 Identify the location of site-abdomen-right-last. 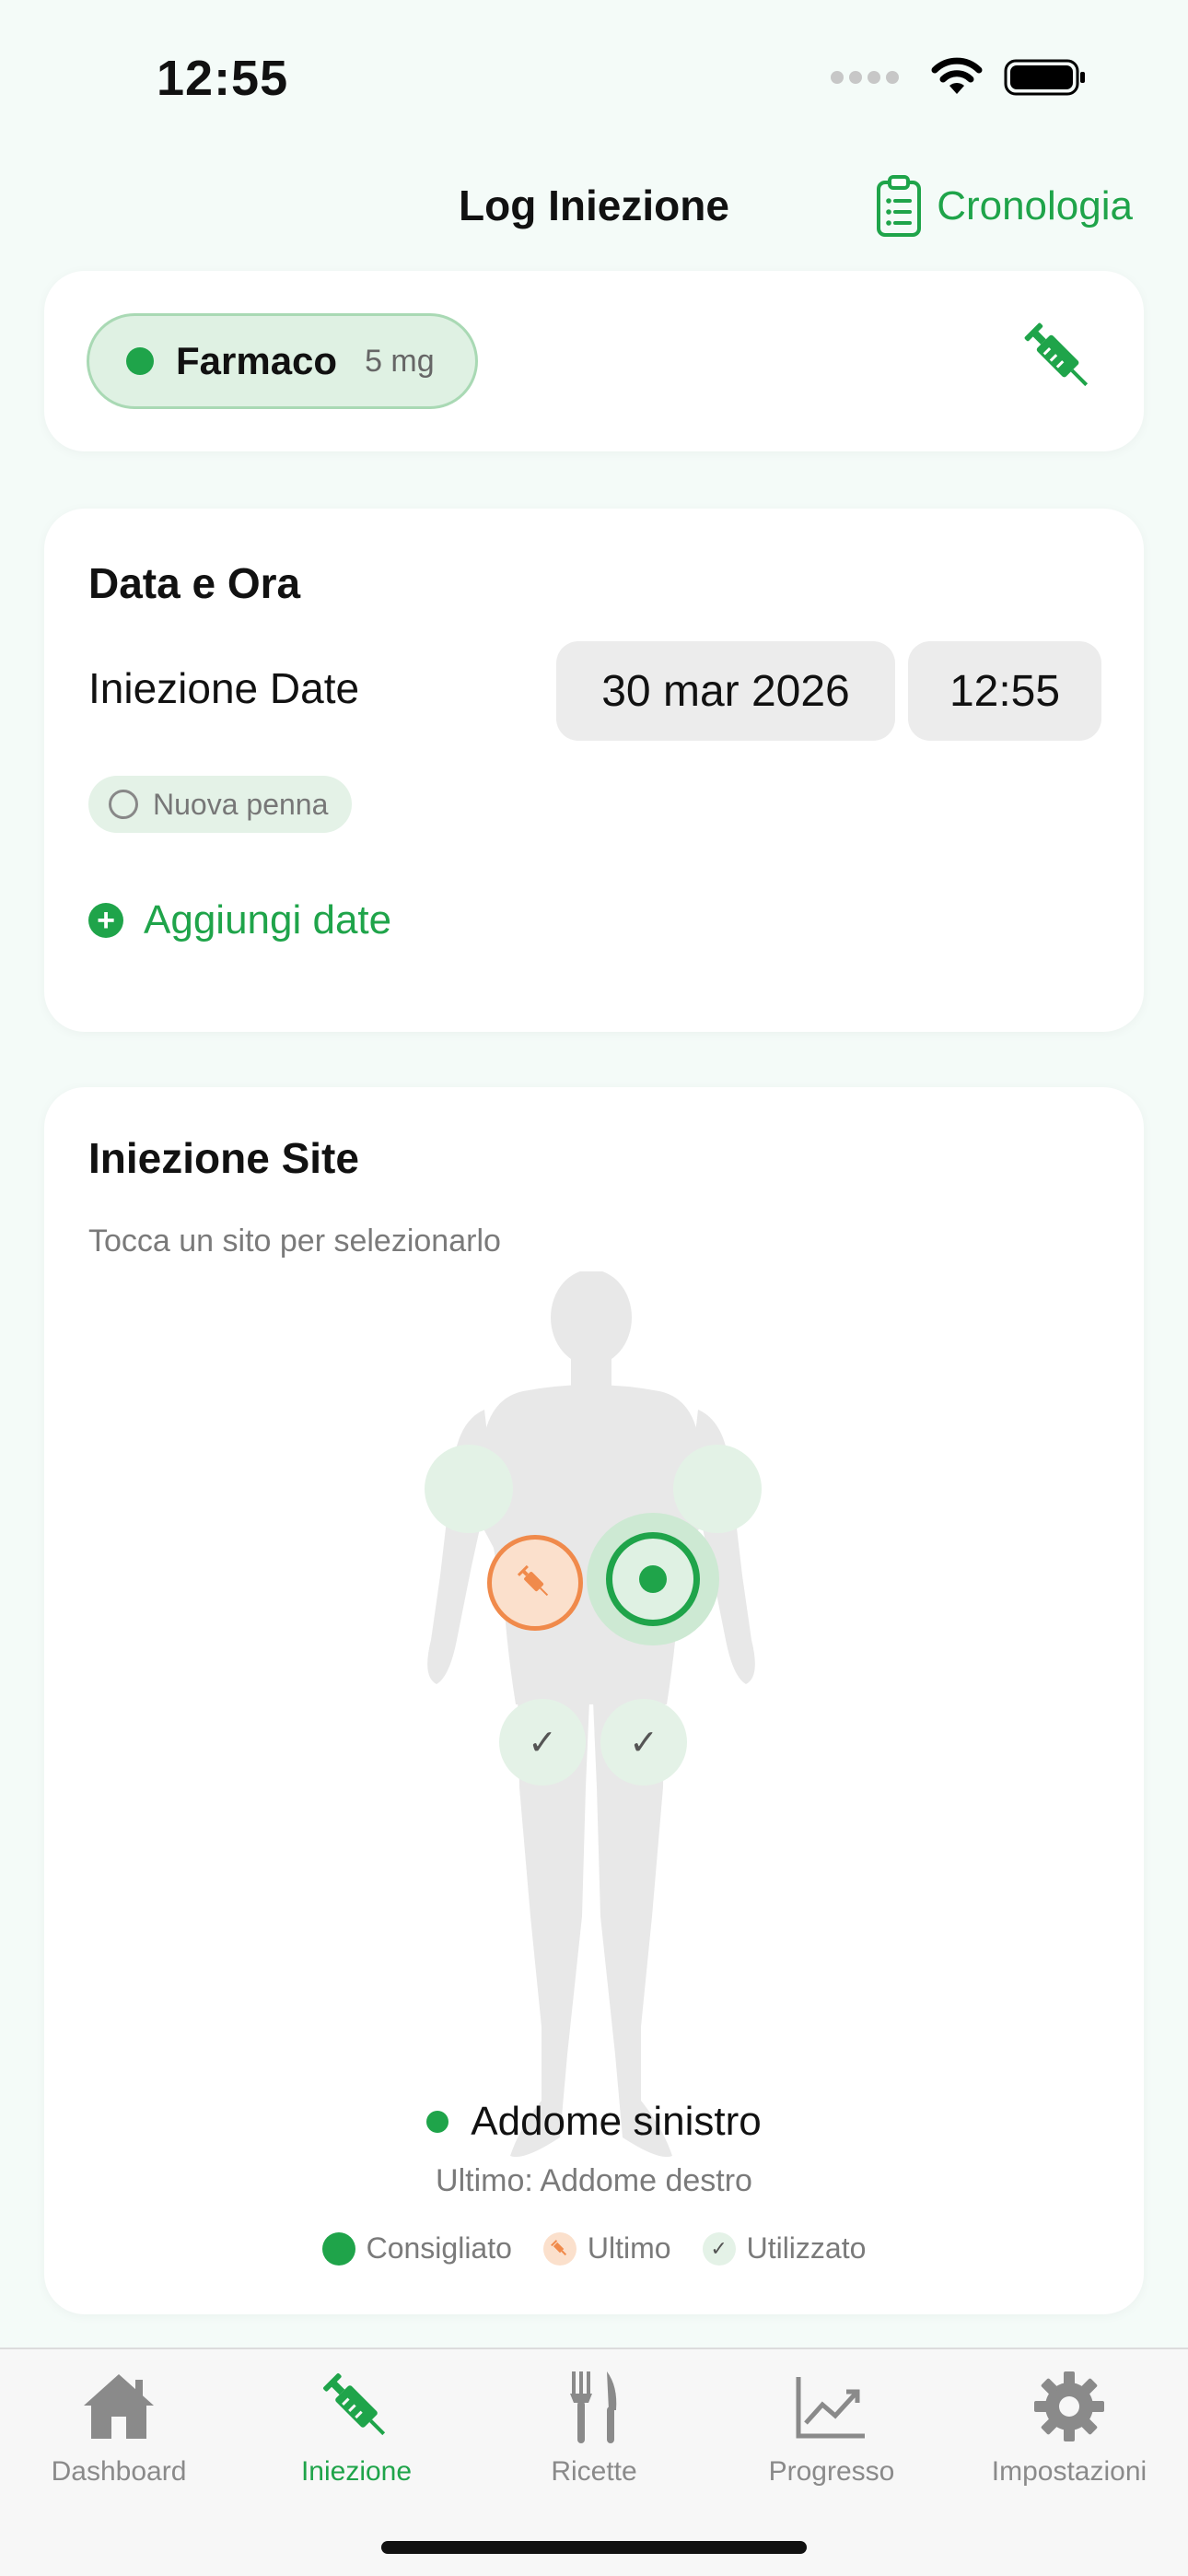
(535, 1583).